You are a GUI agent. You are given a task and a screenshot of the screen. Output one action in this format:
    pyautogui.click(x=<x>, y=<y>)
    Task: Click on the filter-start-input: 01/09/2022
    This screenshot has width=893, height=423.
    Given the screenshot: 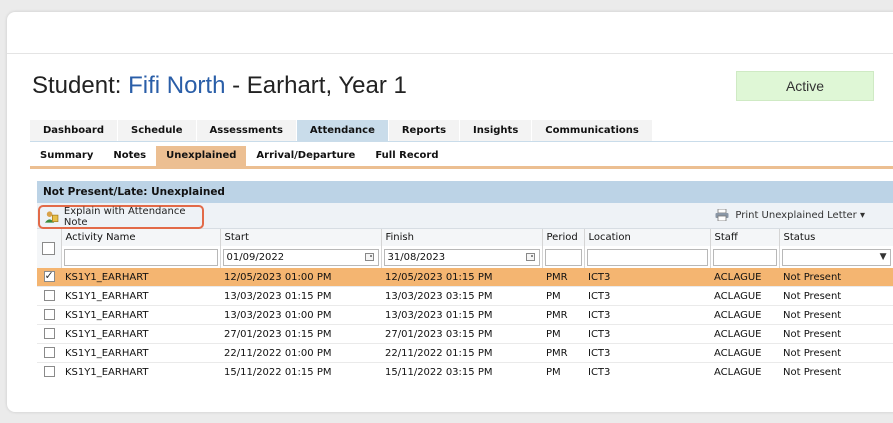 What is the action you would take?
    pyautogui.click(x=300, y=257)
    